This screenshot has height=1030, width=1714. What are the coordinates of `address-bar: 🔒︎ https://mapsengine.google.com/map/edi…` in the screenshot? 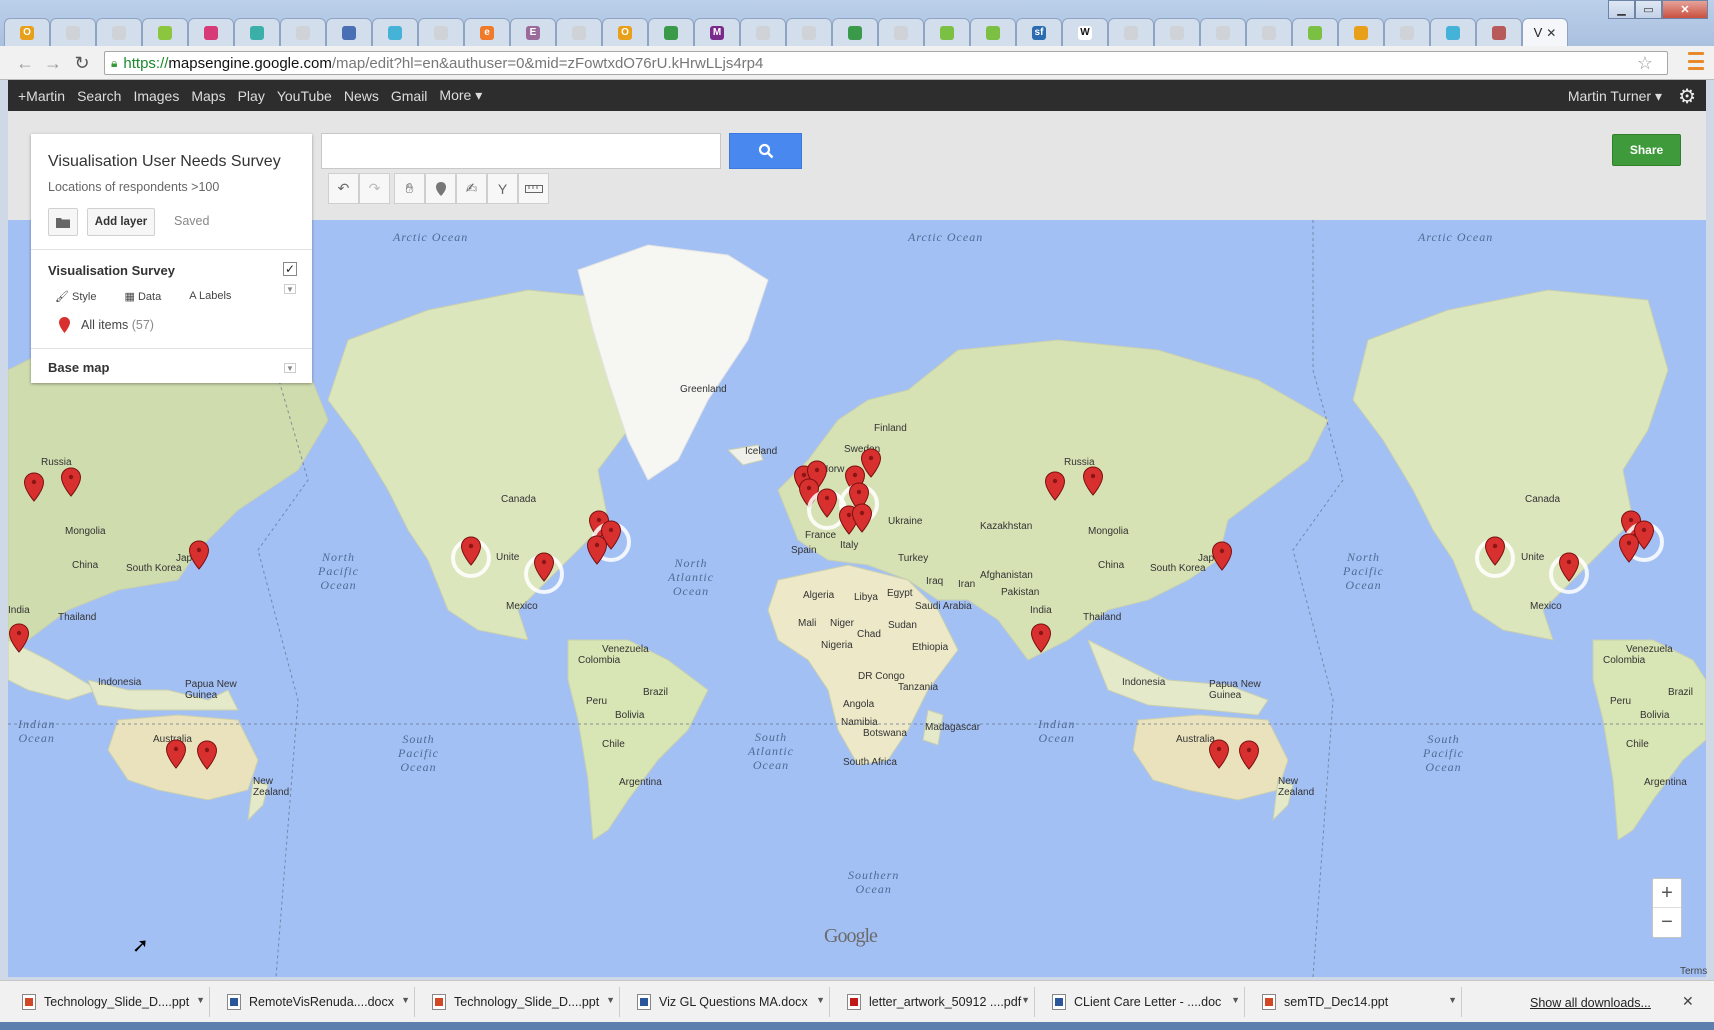 It's located at (886, 63).